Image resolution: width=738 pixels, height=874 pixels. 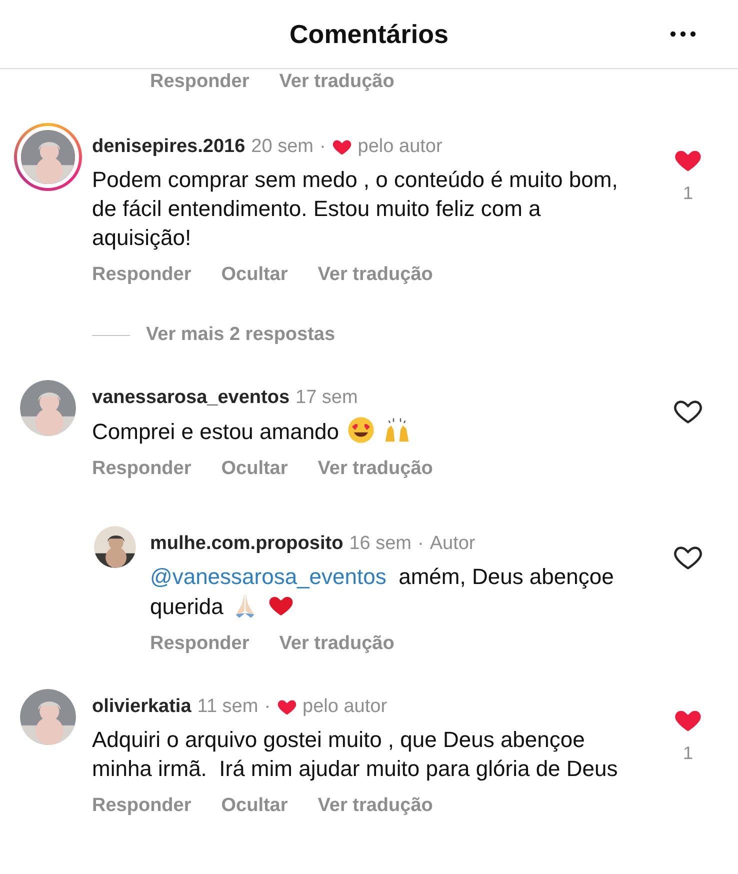 What do you see at coordinates (191, 398) in the screenshot?
I see `username: vanessarosa_eventos` at bounding box center [191, 398].